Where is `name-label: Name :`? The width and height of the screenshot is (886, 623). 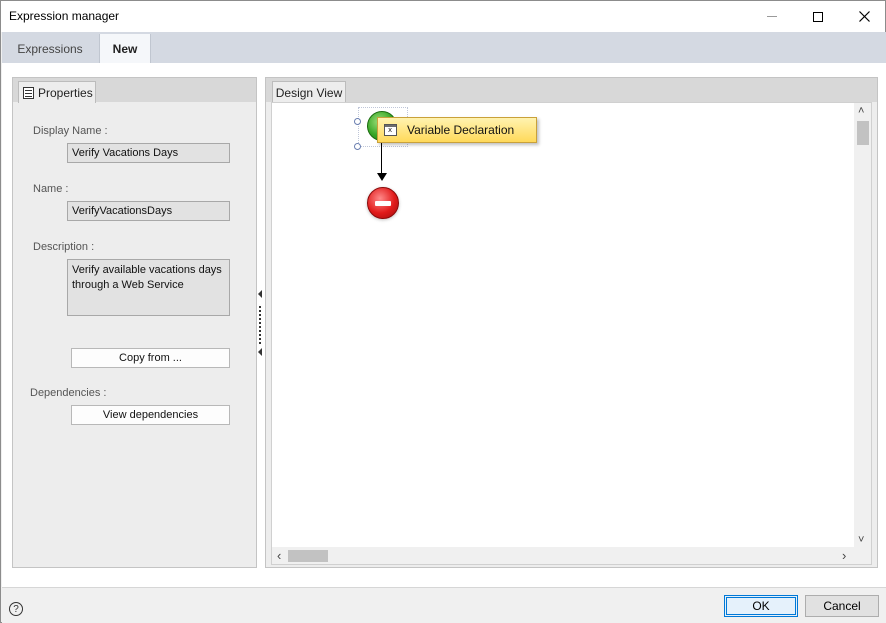 name-label: Name : is located at coordinates (51, 189).